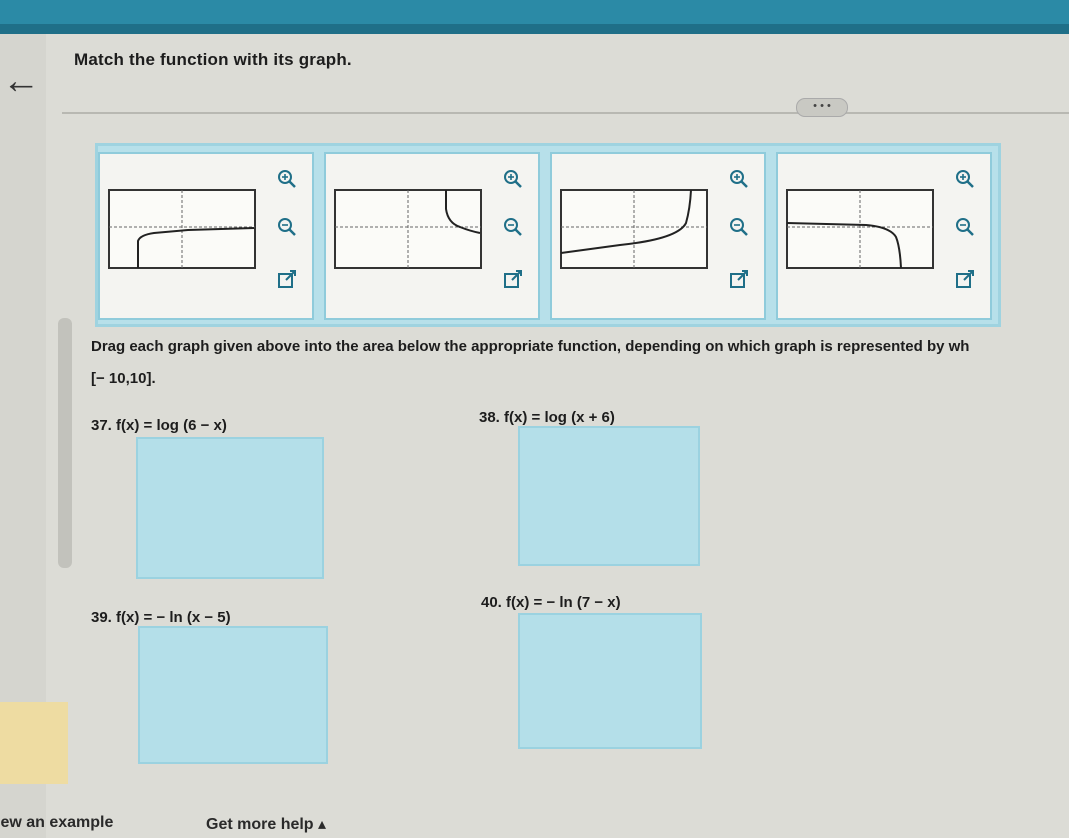 The image size is (1069, 838). I want to click on graph-card-a, so click(206, 236).